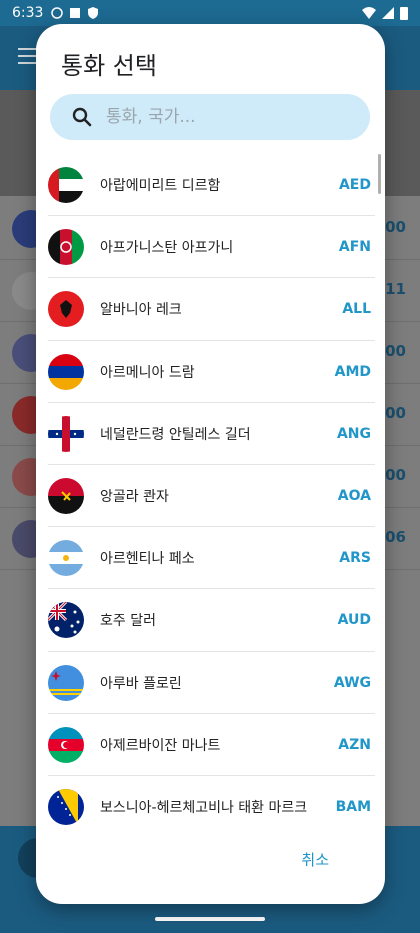  What do you see at coordinates (134, 497) in the screenshot?
I see `currency-name: 앙골라 콴자` at bounding box center [134, 497].